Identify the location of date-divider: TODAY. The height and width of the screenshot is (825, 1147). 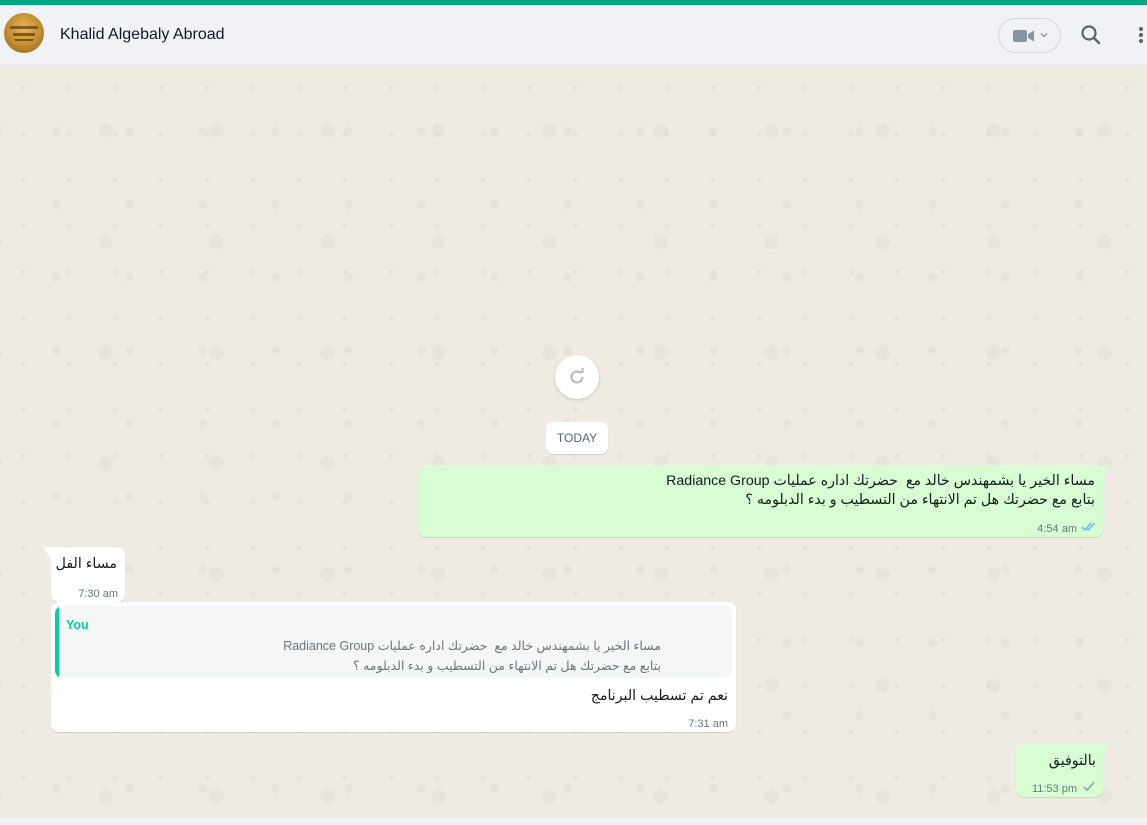
(577, 438).